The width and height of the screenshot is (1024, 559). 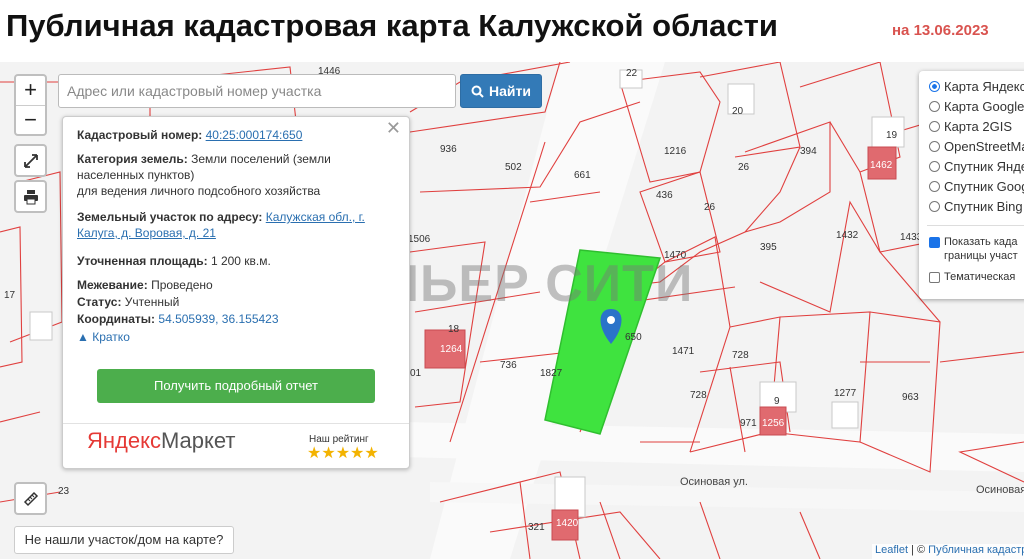 I want to click on fullscreen-button, so click(x=30, y=160).